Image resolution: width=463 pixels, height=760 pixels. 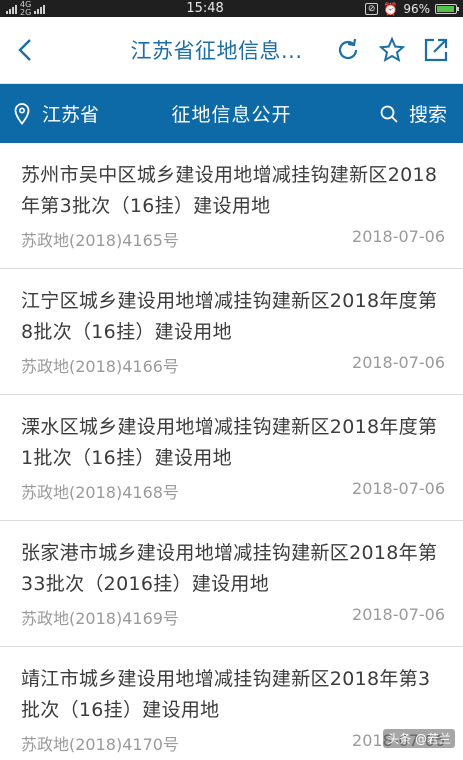 I want to click on alarm-icon: ⏰, so click(x=391, y=8).